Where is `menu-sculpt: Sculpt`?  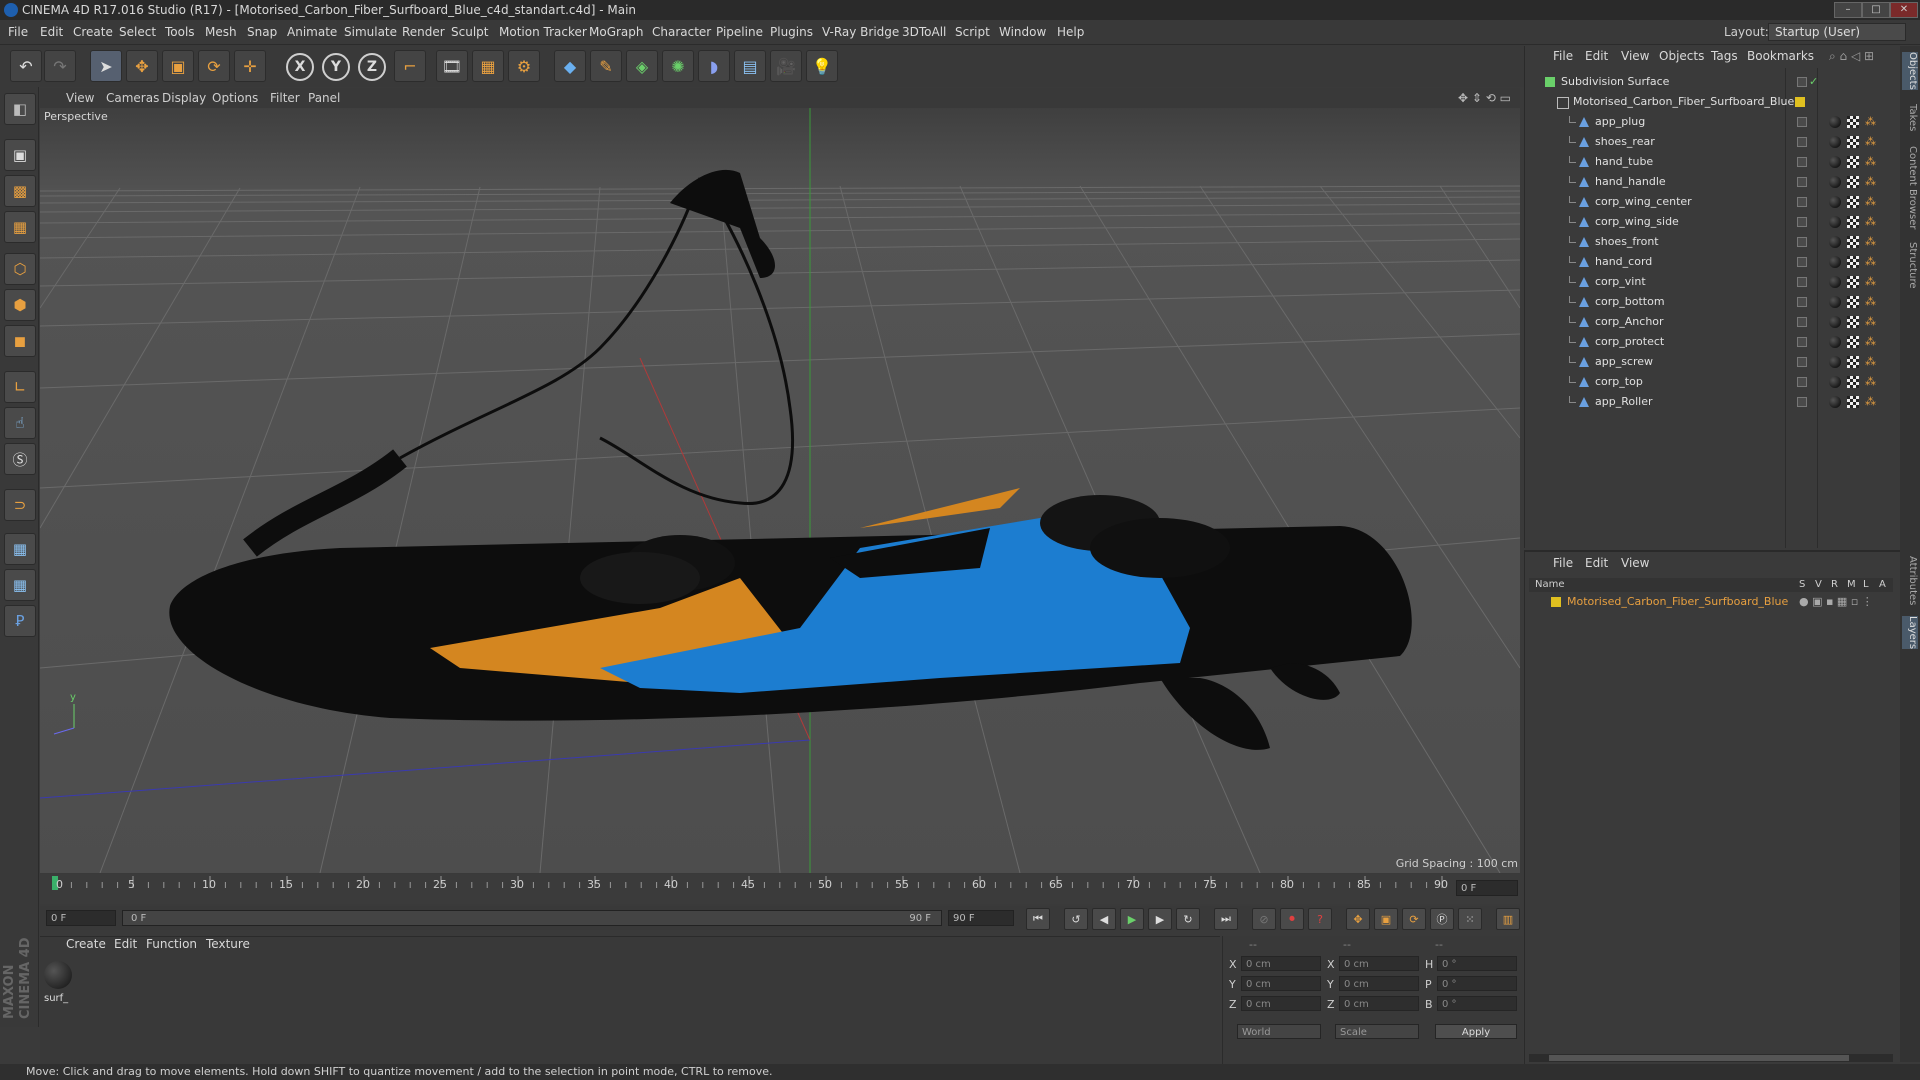 menu-sculpt: Sculpt is located at coordinates (469, 32).